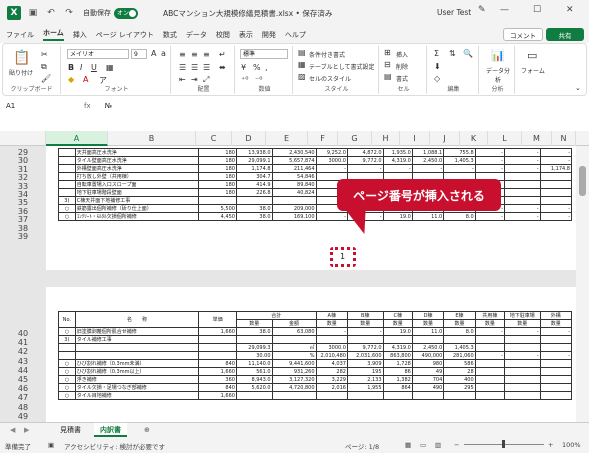 Image resolution: width=589 pixels, height=453 pixels. What do you see at coordinates (482, 10) in the screenshot?
I see `pen-icon: ✎` at bounding box center [482, 10].